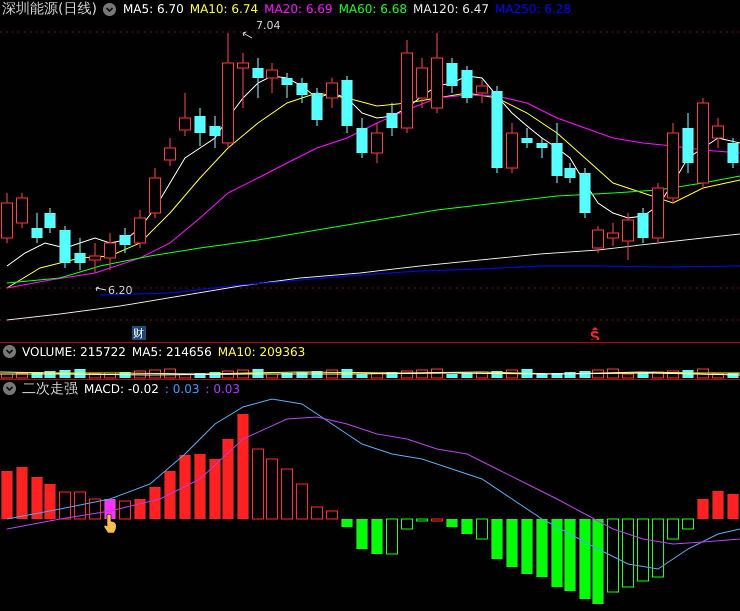  Describe the element at coordinates (139, 333) in the screenshot. I see `finance-badge: 财` at that location.